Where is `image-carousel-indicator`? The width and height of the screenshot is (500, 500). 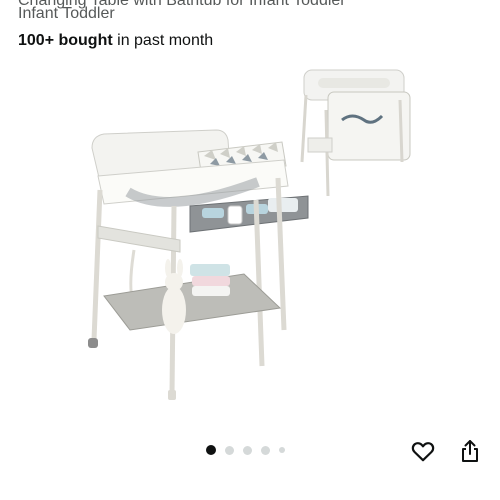 image-carousel-indicator is located at coordinates (245, 450).